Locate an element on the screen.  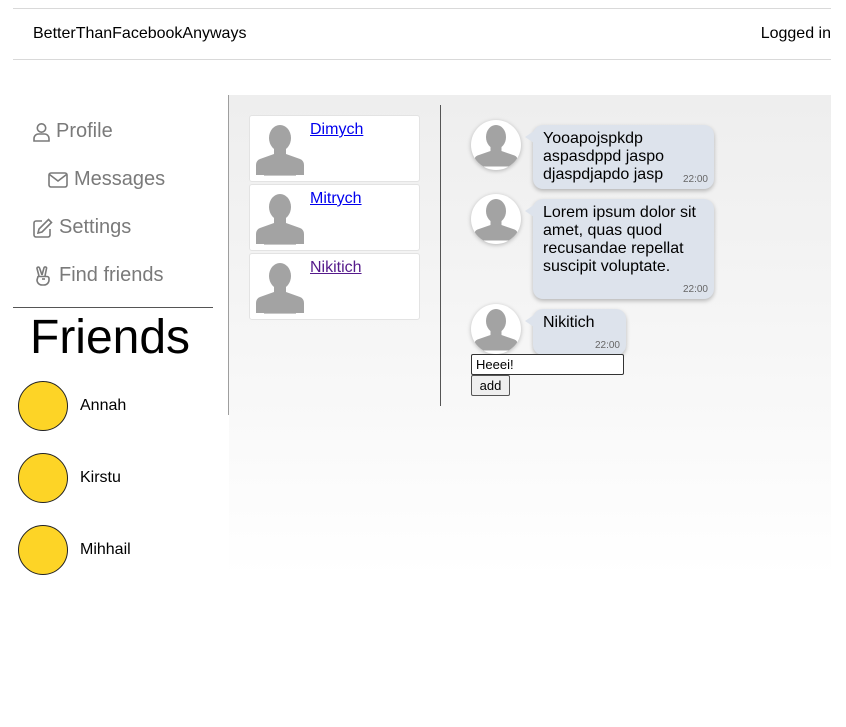
dialogs-list: Dimych Mitrych Nikitich is located at coordinates (334, 218).